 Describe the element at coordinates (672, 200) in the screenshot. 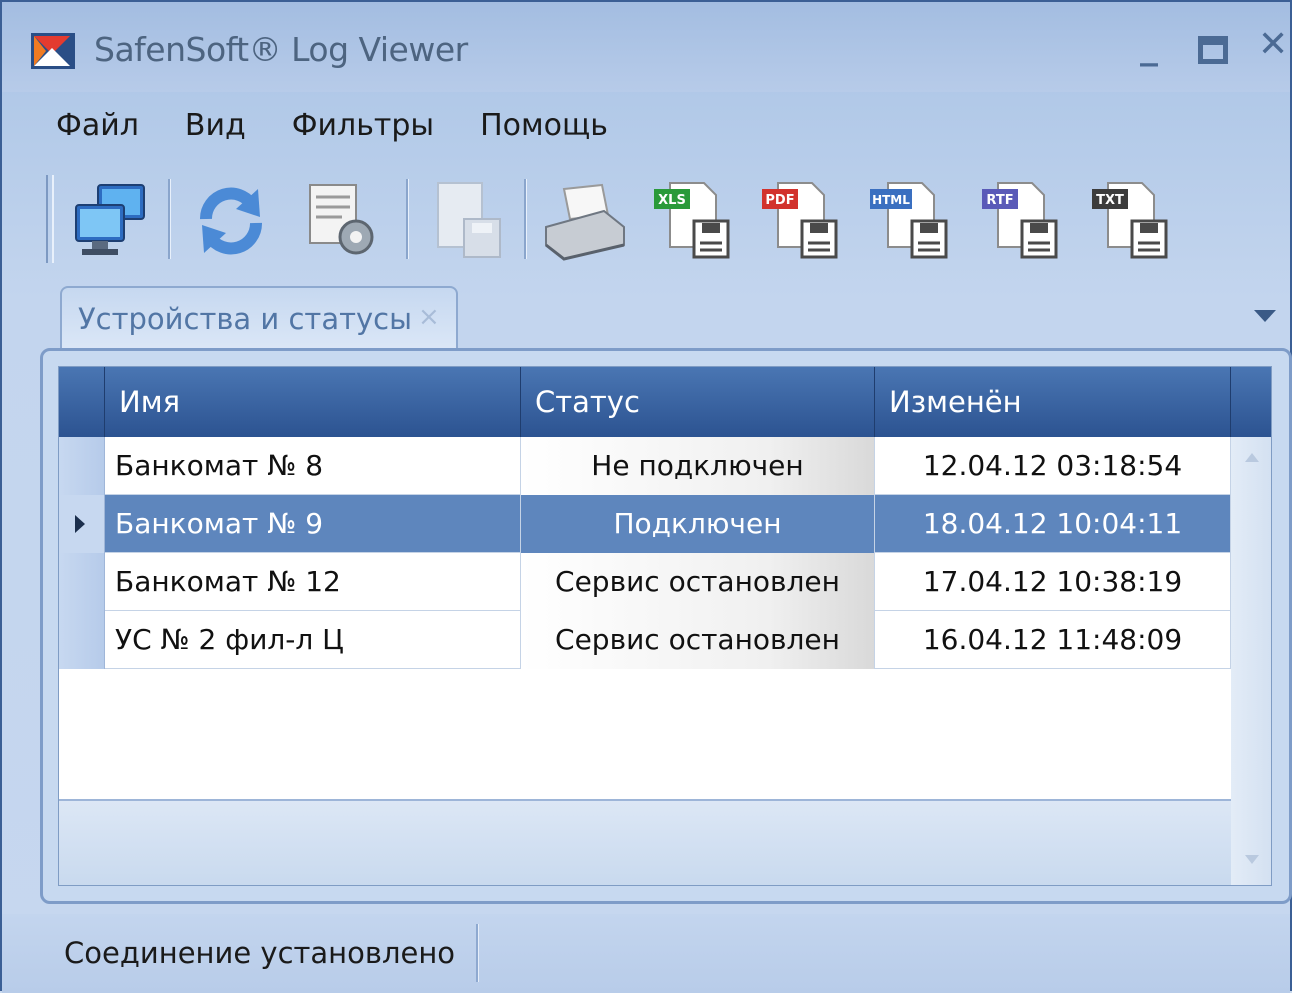

I see `svg-text: XLS` at that location.